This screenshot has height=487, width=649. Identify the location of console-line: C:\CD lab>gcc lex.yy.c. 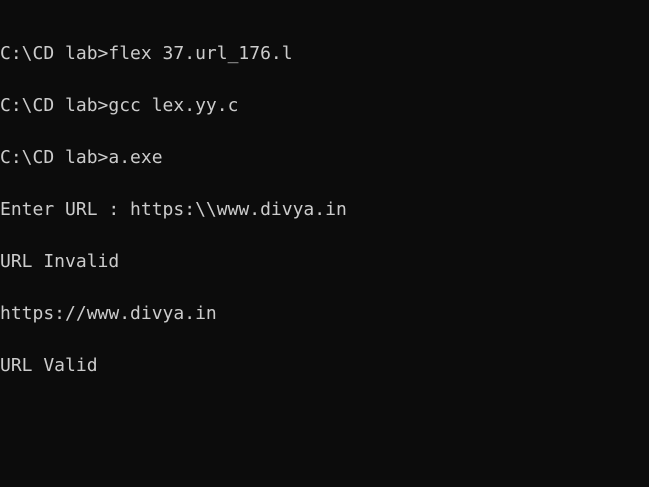
(119, 105).